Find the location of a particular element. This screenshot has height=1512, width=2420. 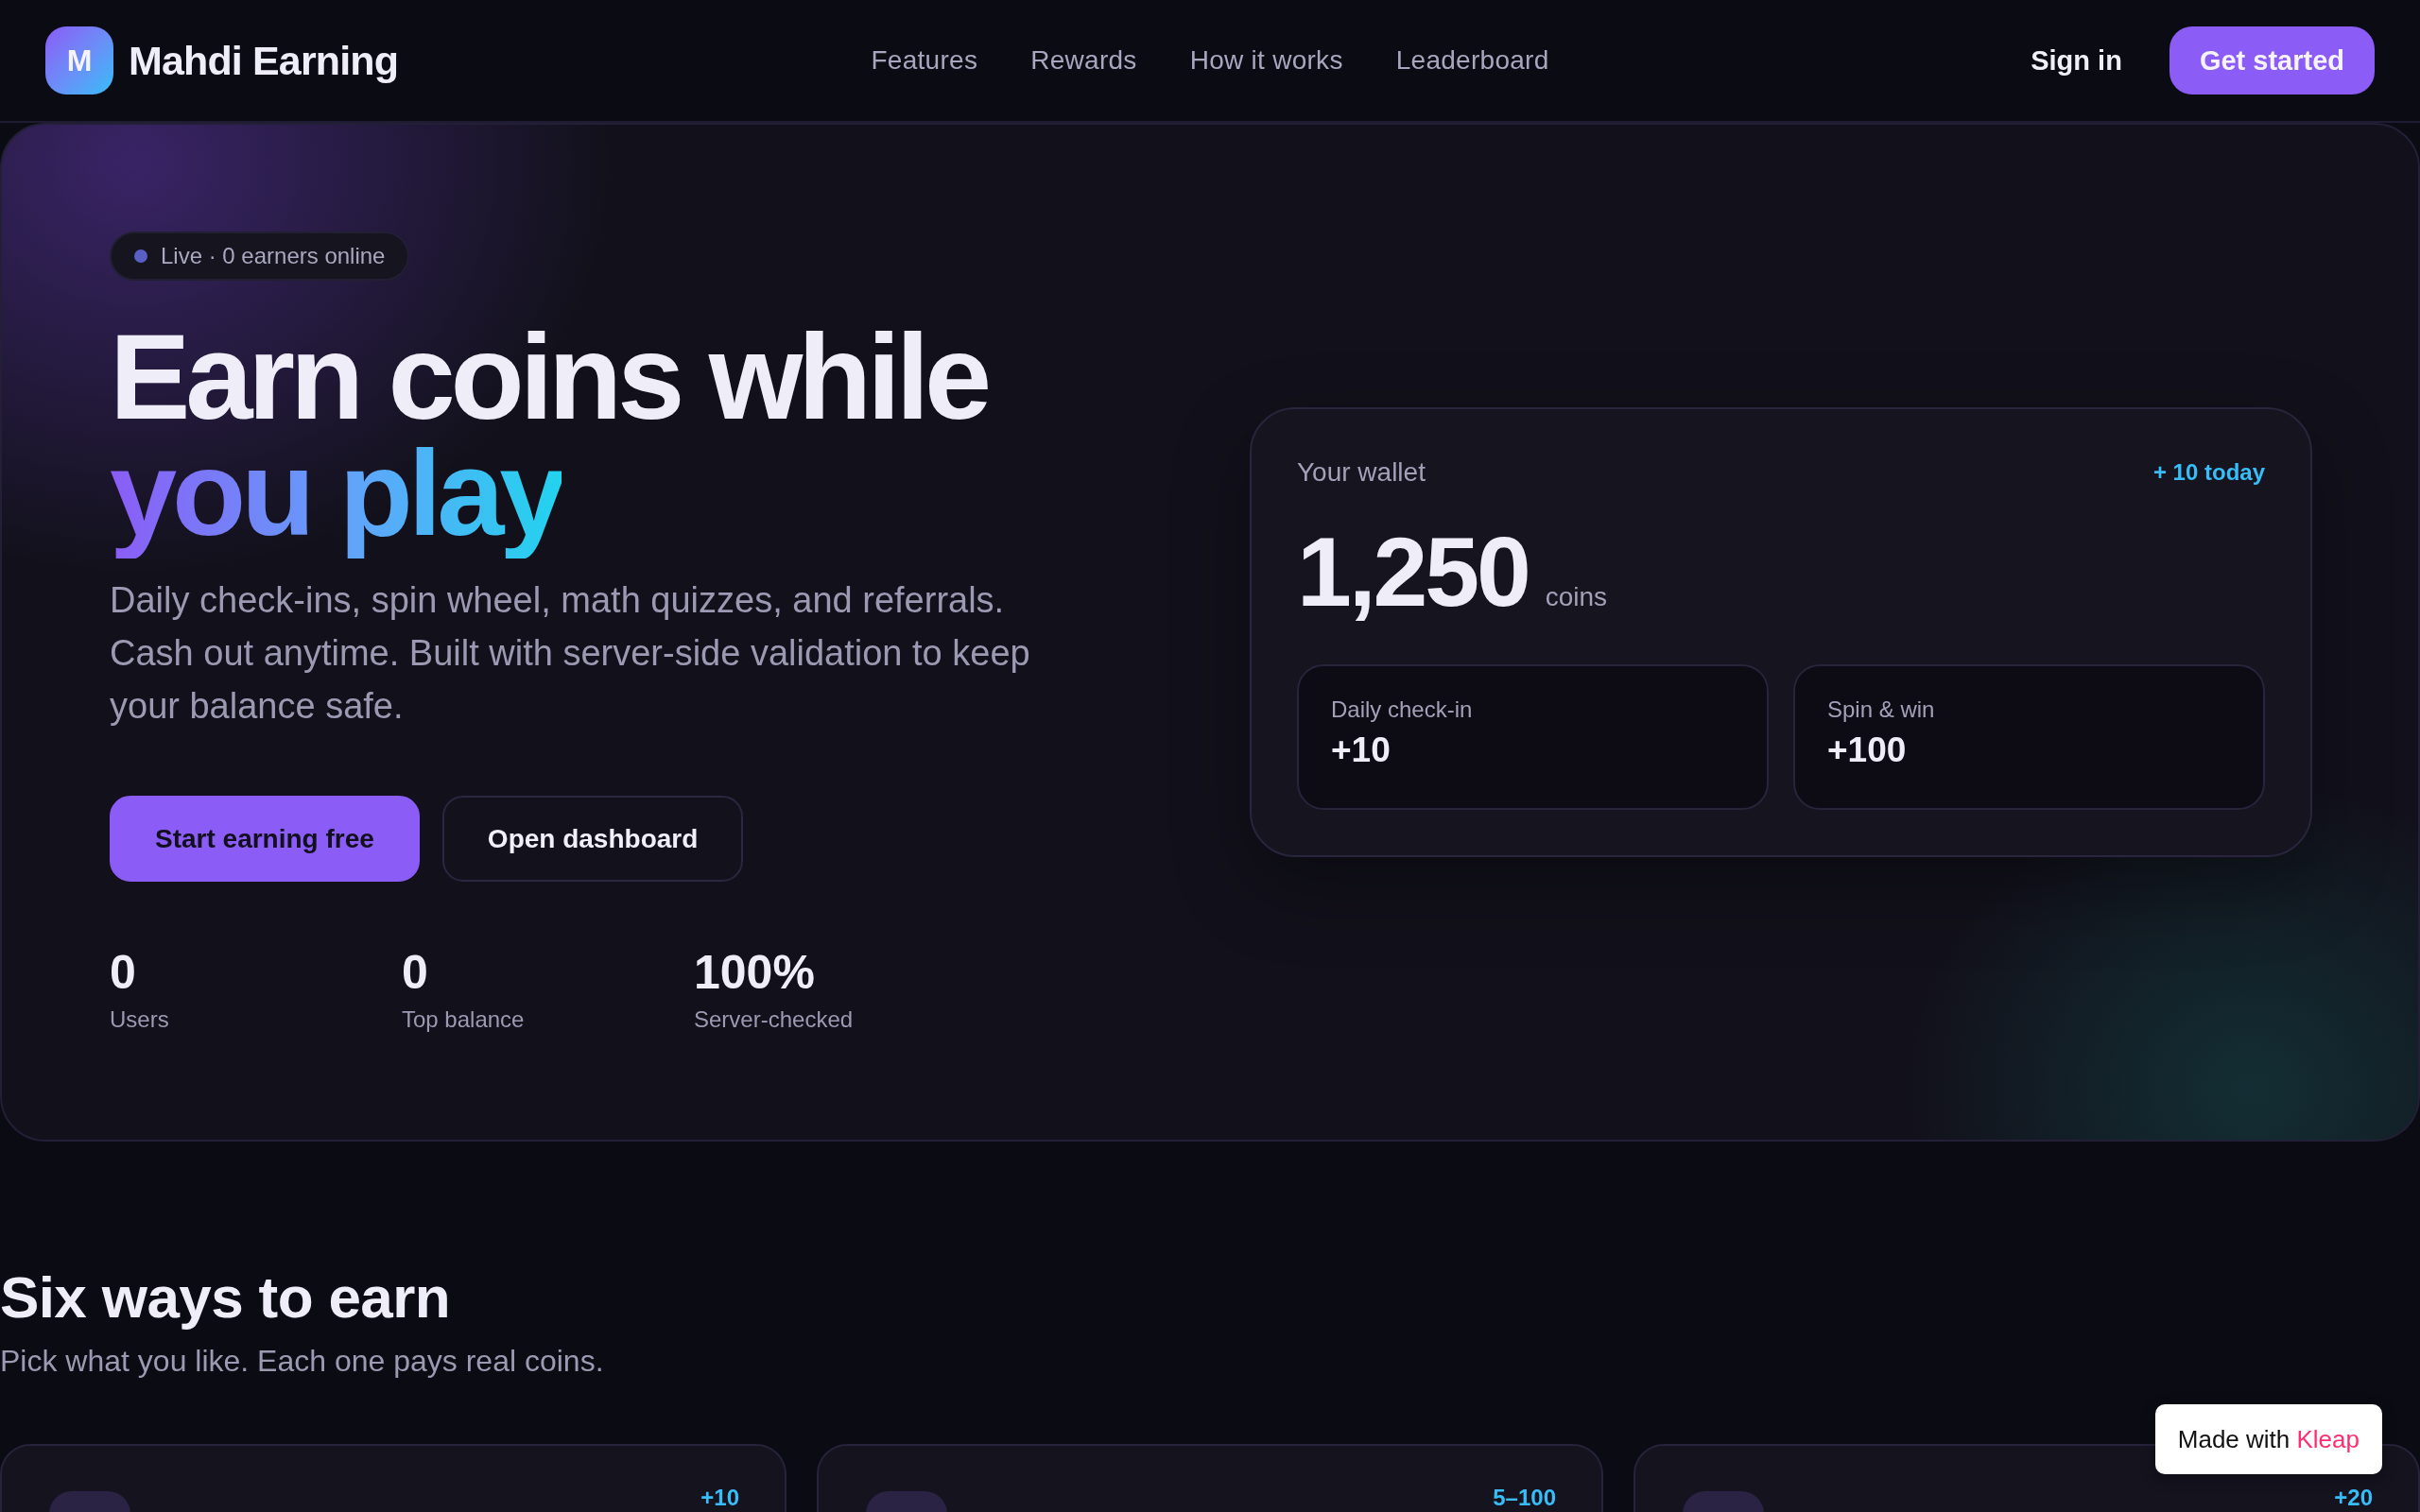

feature-reward: +10 is located at coordinates (719, 1498).